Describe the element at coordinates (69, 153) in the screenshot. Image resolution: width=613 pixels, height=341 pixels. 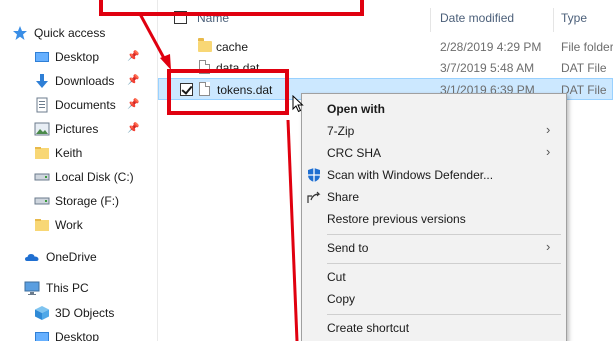
I see `nav-label: Keith` at that location.